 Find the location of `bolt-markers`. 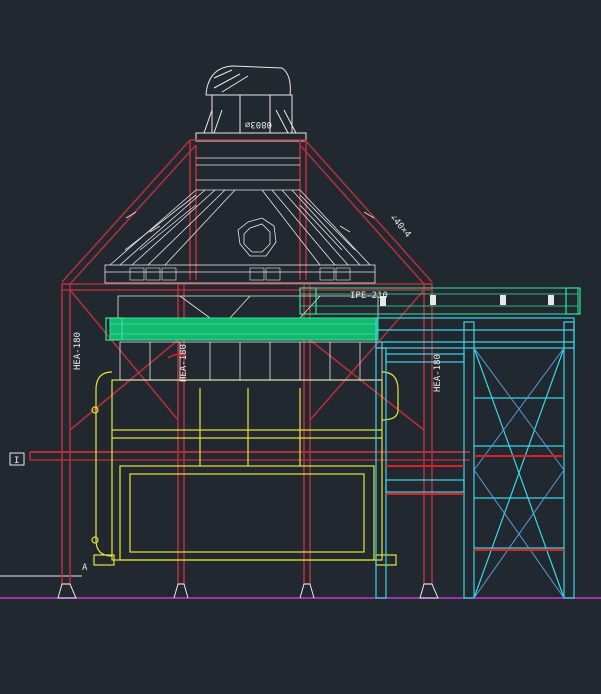

bolt-markers is located at coordinates (467, 300).